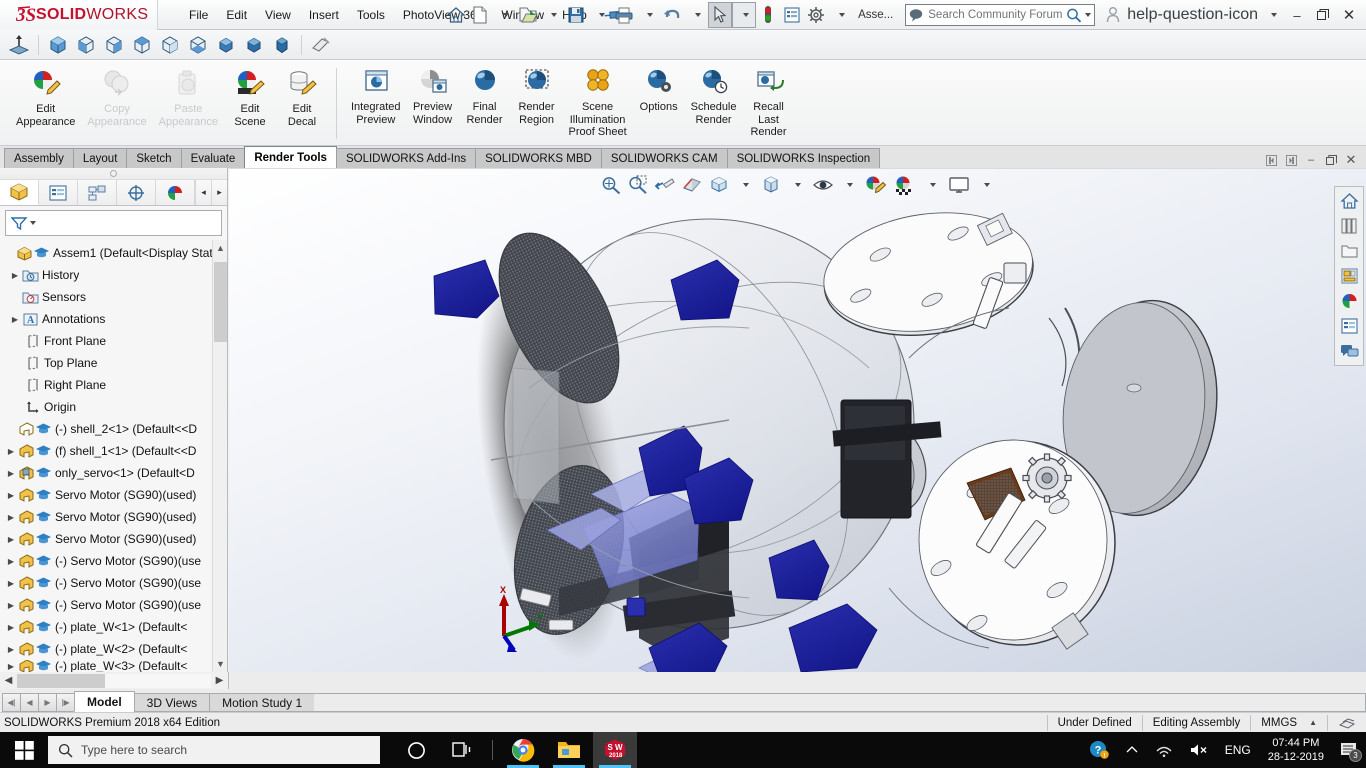 This screenshot has width=1366, height=768. Describe the element at coordinates (1199, 750) in the screenshot. I see `volume-muted-icon` at that location.